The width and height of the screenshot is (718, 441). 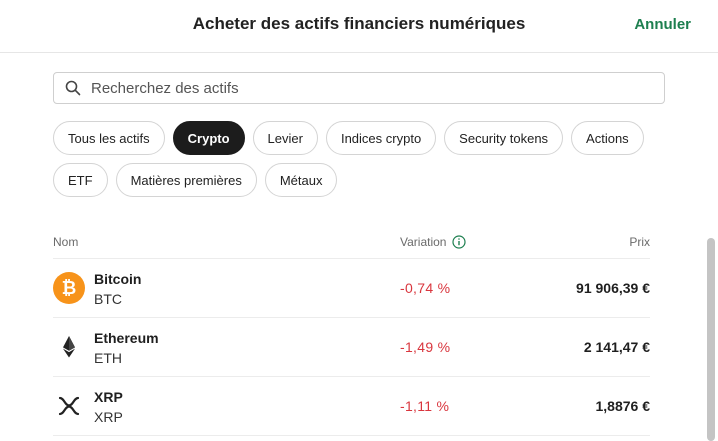 I want to click on asset-ticker: BTC, so click(x=108, y=299).